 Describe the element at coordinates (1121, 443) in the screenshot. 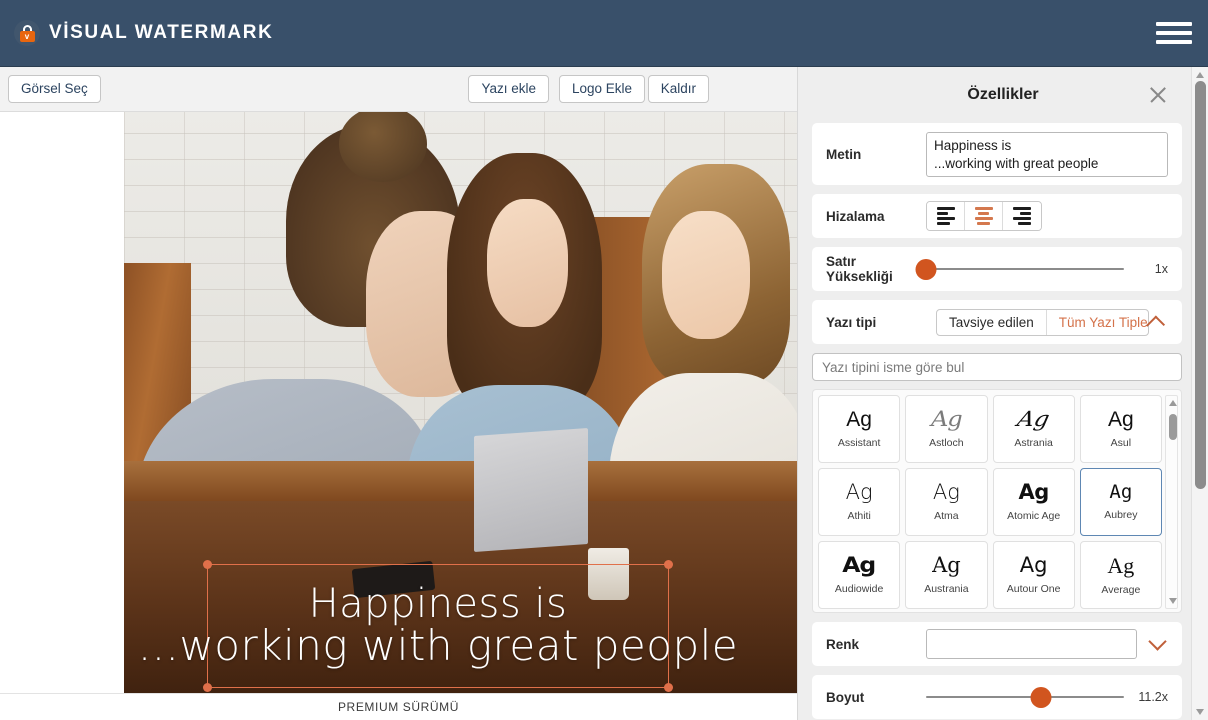

I see `font-name: Asul` at that location.